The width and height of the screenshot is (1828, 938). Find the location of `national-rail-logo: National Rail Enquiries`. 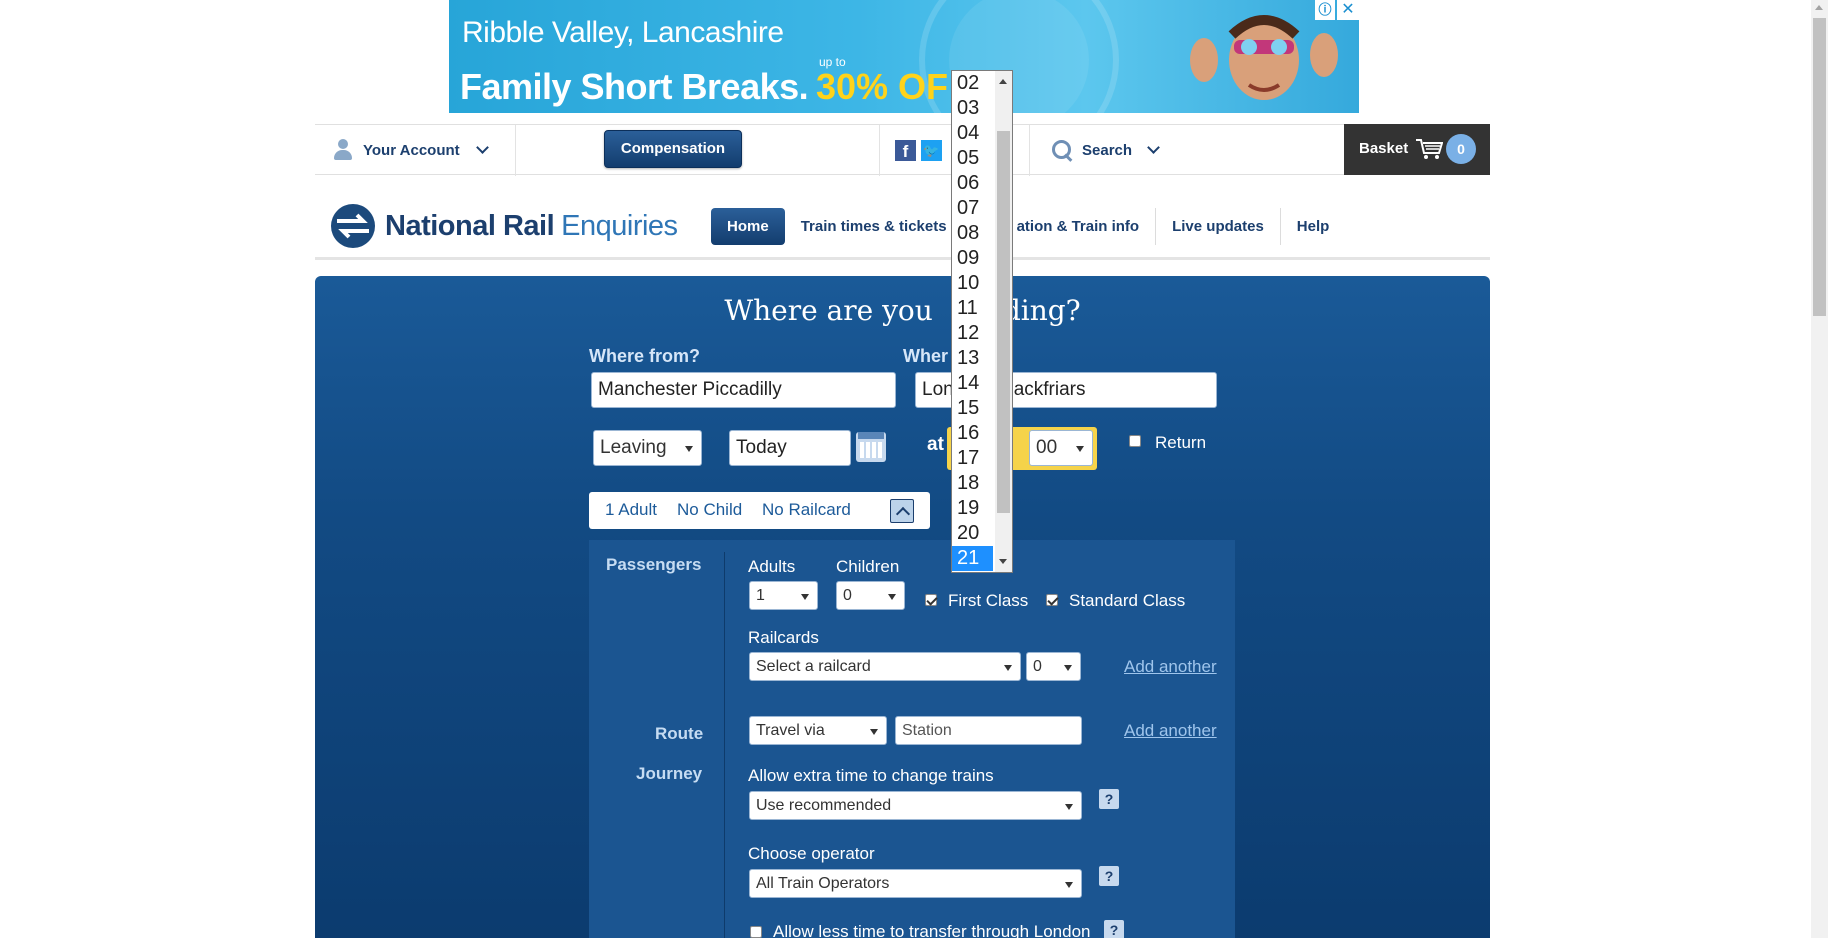

national-rail-logo: National Rail Enquiries is located at coordinates (504, 226).